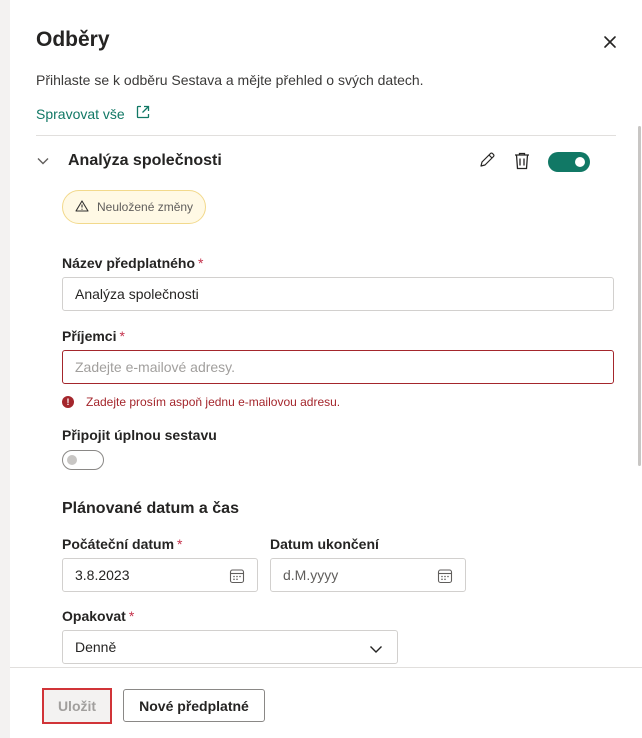  Describe the element at coordinates (316, 162) in the screenshot. I see `subscription-header: Analýza společnosti` at that location.